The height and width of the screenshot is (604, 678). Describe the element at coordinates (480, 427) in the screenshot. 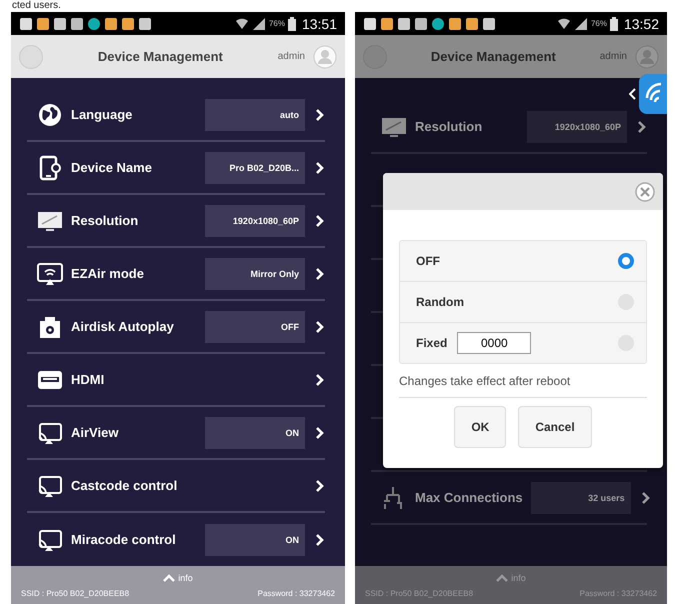

I see `ok-button: OK` at that location.